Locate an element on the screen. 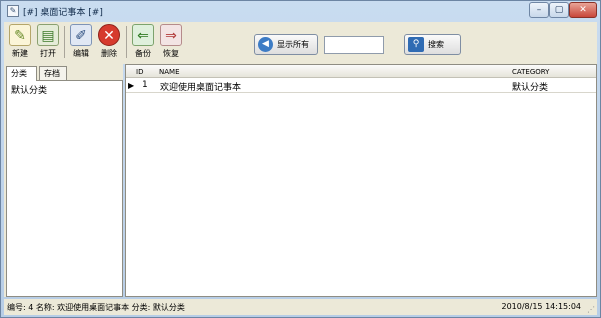  new-button: ✎ 新建 is located at coordinates (20, 41).